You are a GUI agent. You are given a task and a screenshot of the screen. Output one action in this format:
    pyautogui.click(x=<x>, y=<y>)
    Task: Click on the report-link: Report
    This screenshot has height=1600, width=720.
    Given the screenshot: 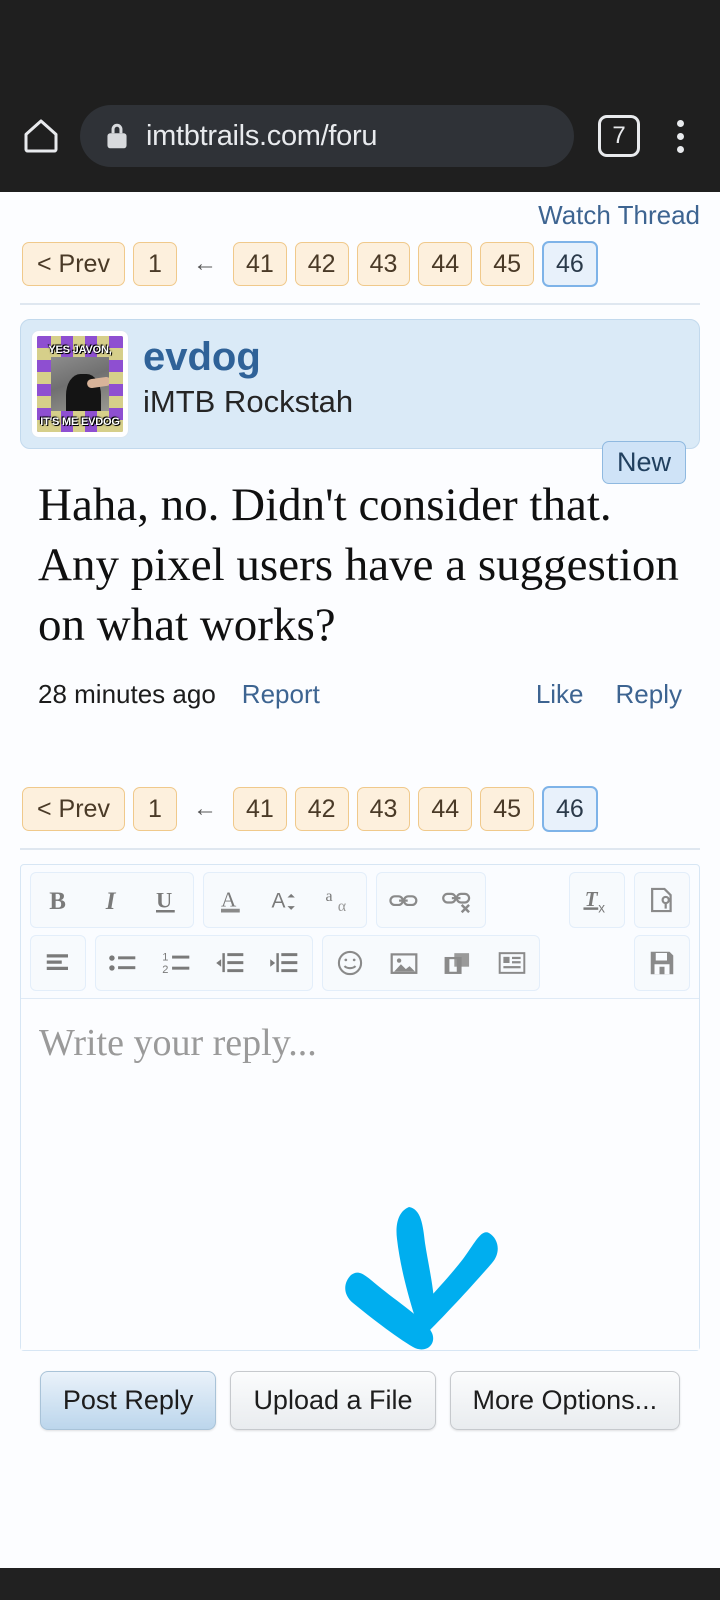 What is the action you would take?
    pyautogui.click(x=281, y=694)
    